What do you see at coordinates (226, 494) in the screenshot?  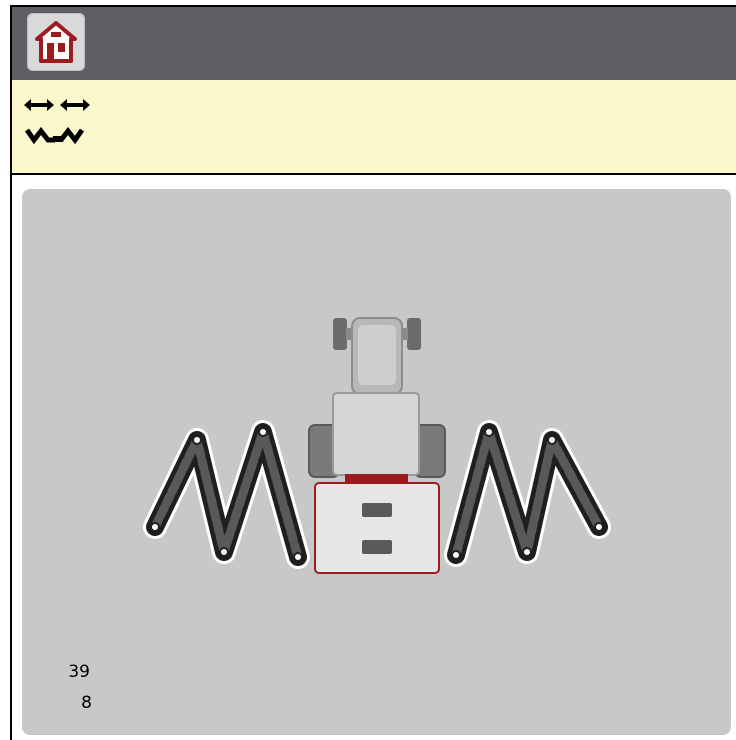 I see `left-boom` at bounding box center [226, 494].